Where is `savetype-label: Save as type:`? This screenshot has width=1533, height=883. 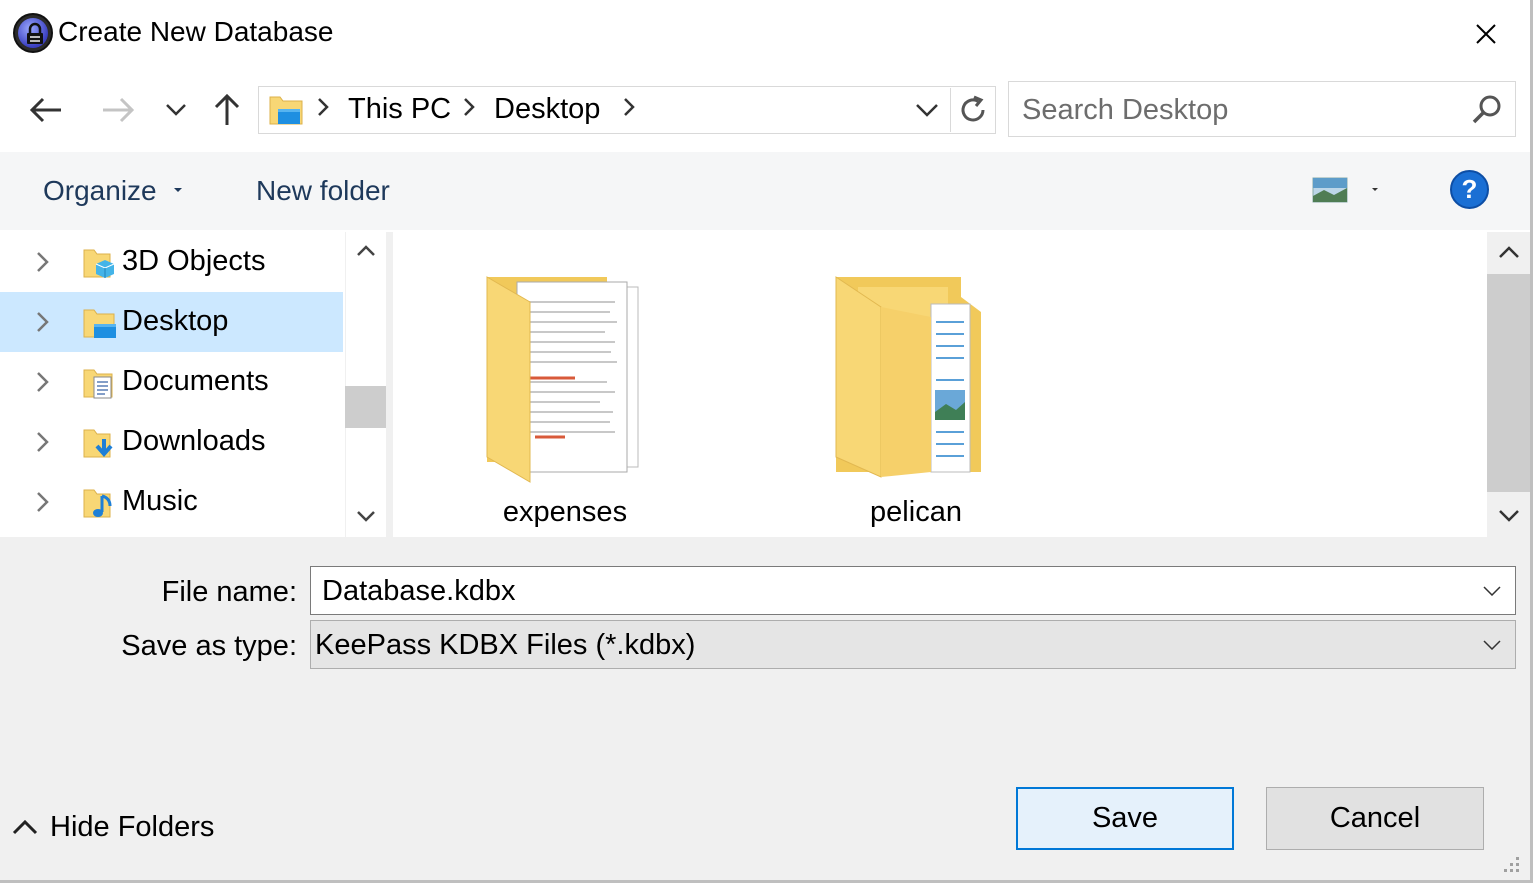
savetype-label: Save as type: is located at coordinates (209, 646).